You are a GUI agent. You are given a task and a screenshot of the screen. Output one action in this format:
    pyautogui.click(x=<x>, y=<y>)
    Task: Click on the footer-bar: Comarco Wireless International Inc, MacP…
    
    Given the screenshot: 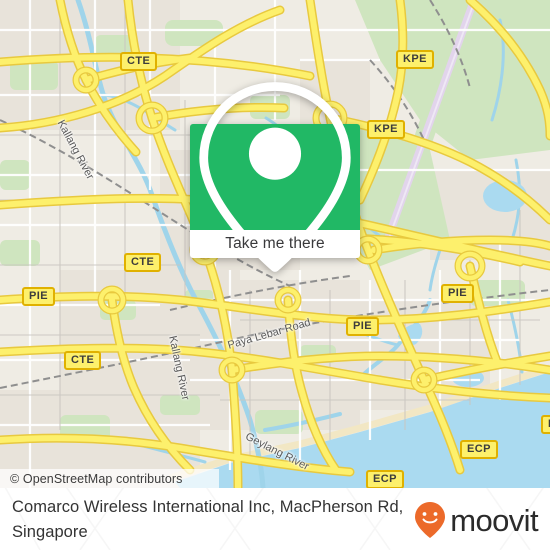 What is the action you would take?
    pyautogui.click(x=275, y=519)
    